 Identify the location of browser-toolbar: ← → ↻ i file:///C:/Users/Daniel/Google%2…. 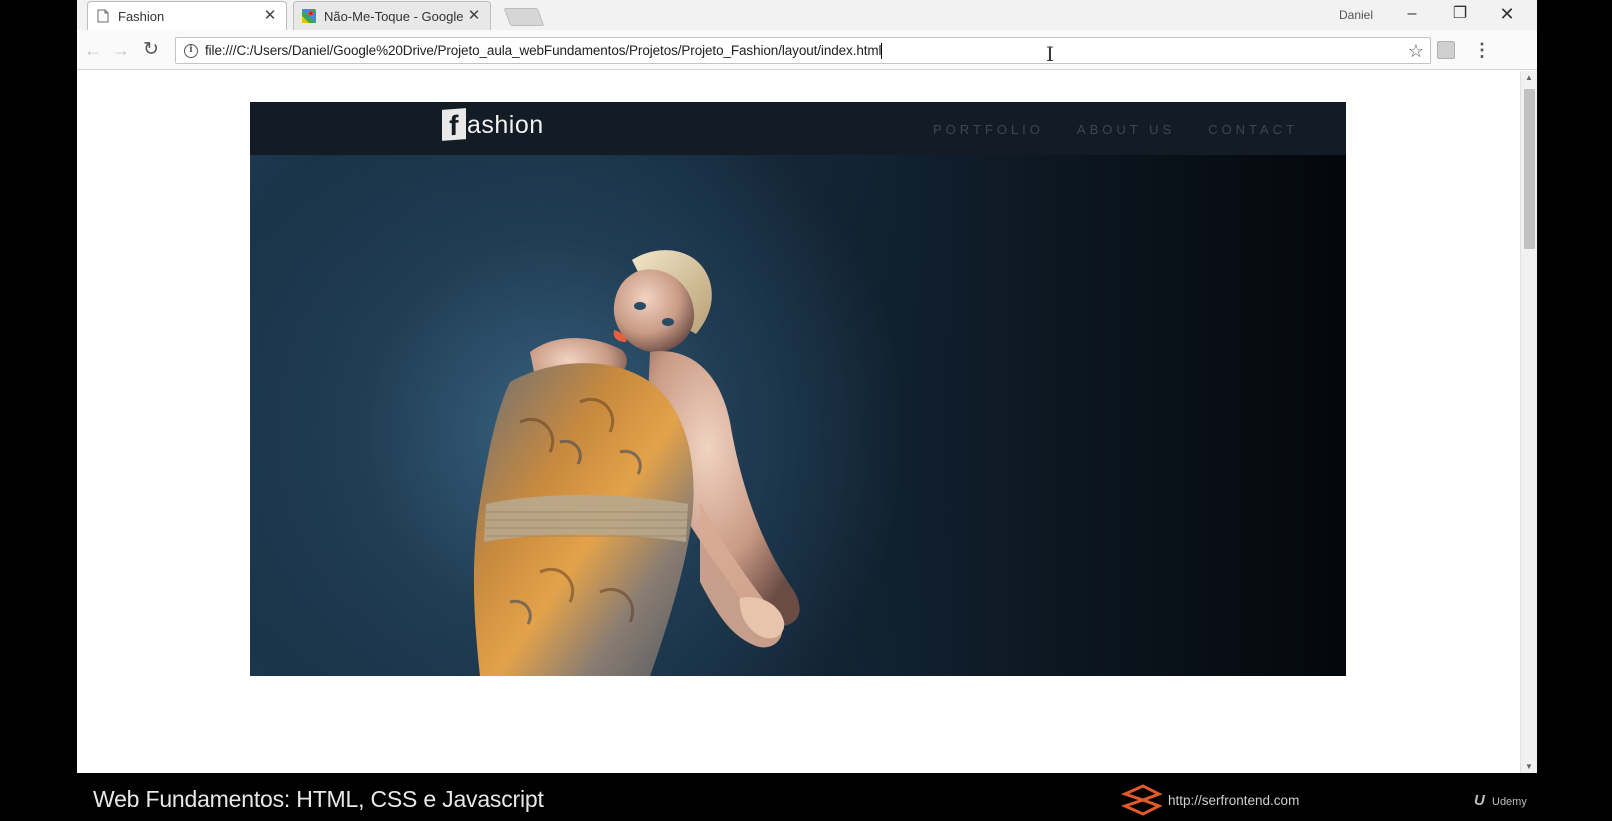
(807, 50).